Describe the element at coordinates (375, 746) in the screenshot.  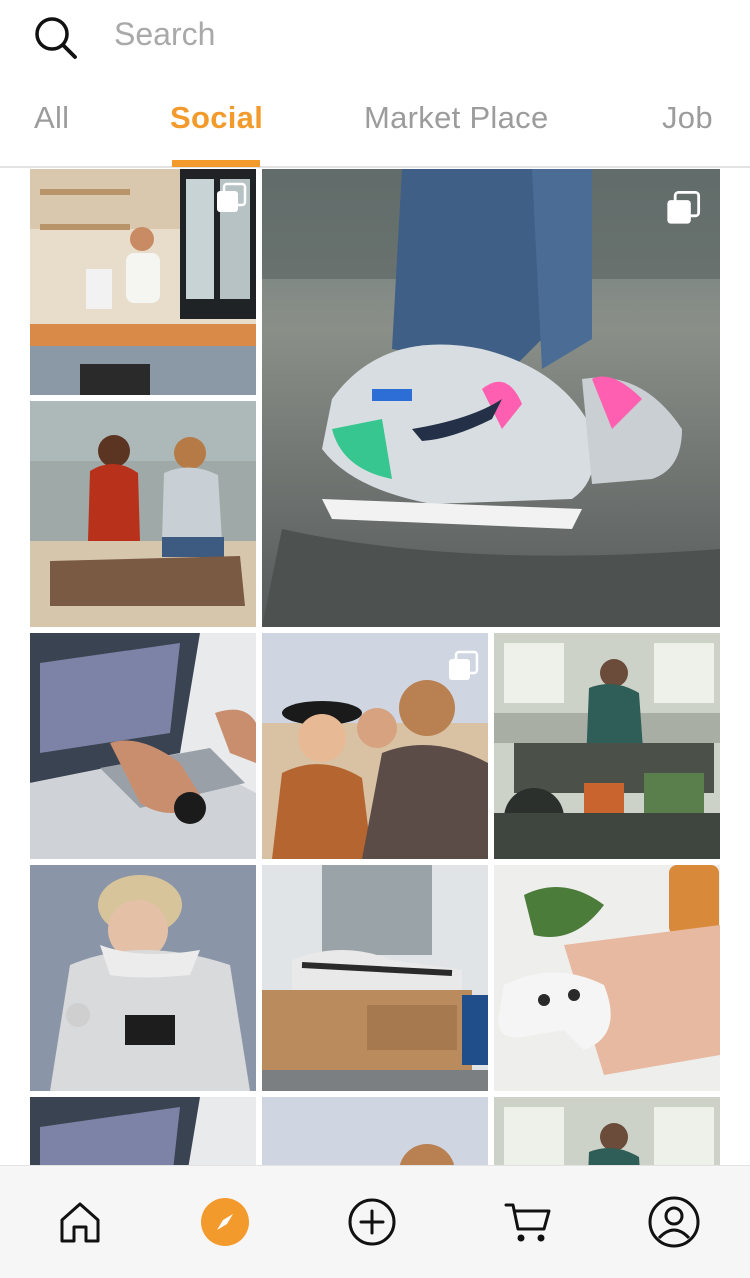
I see `photo-tile-friends` at that location.